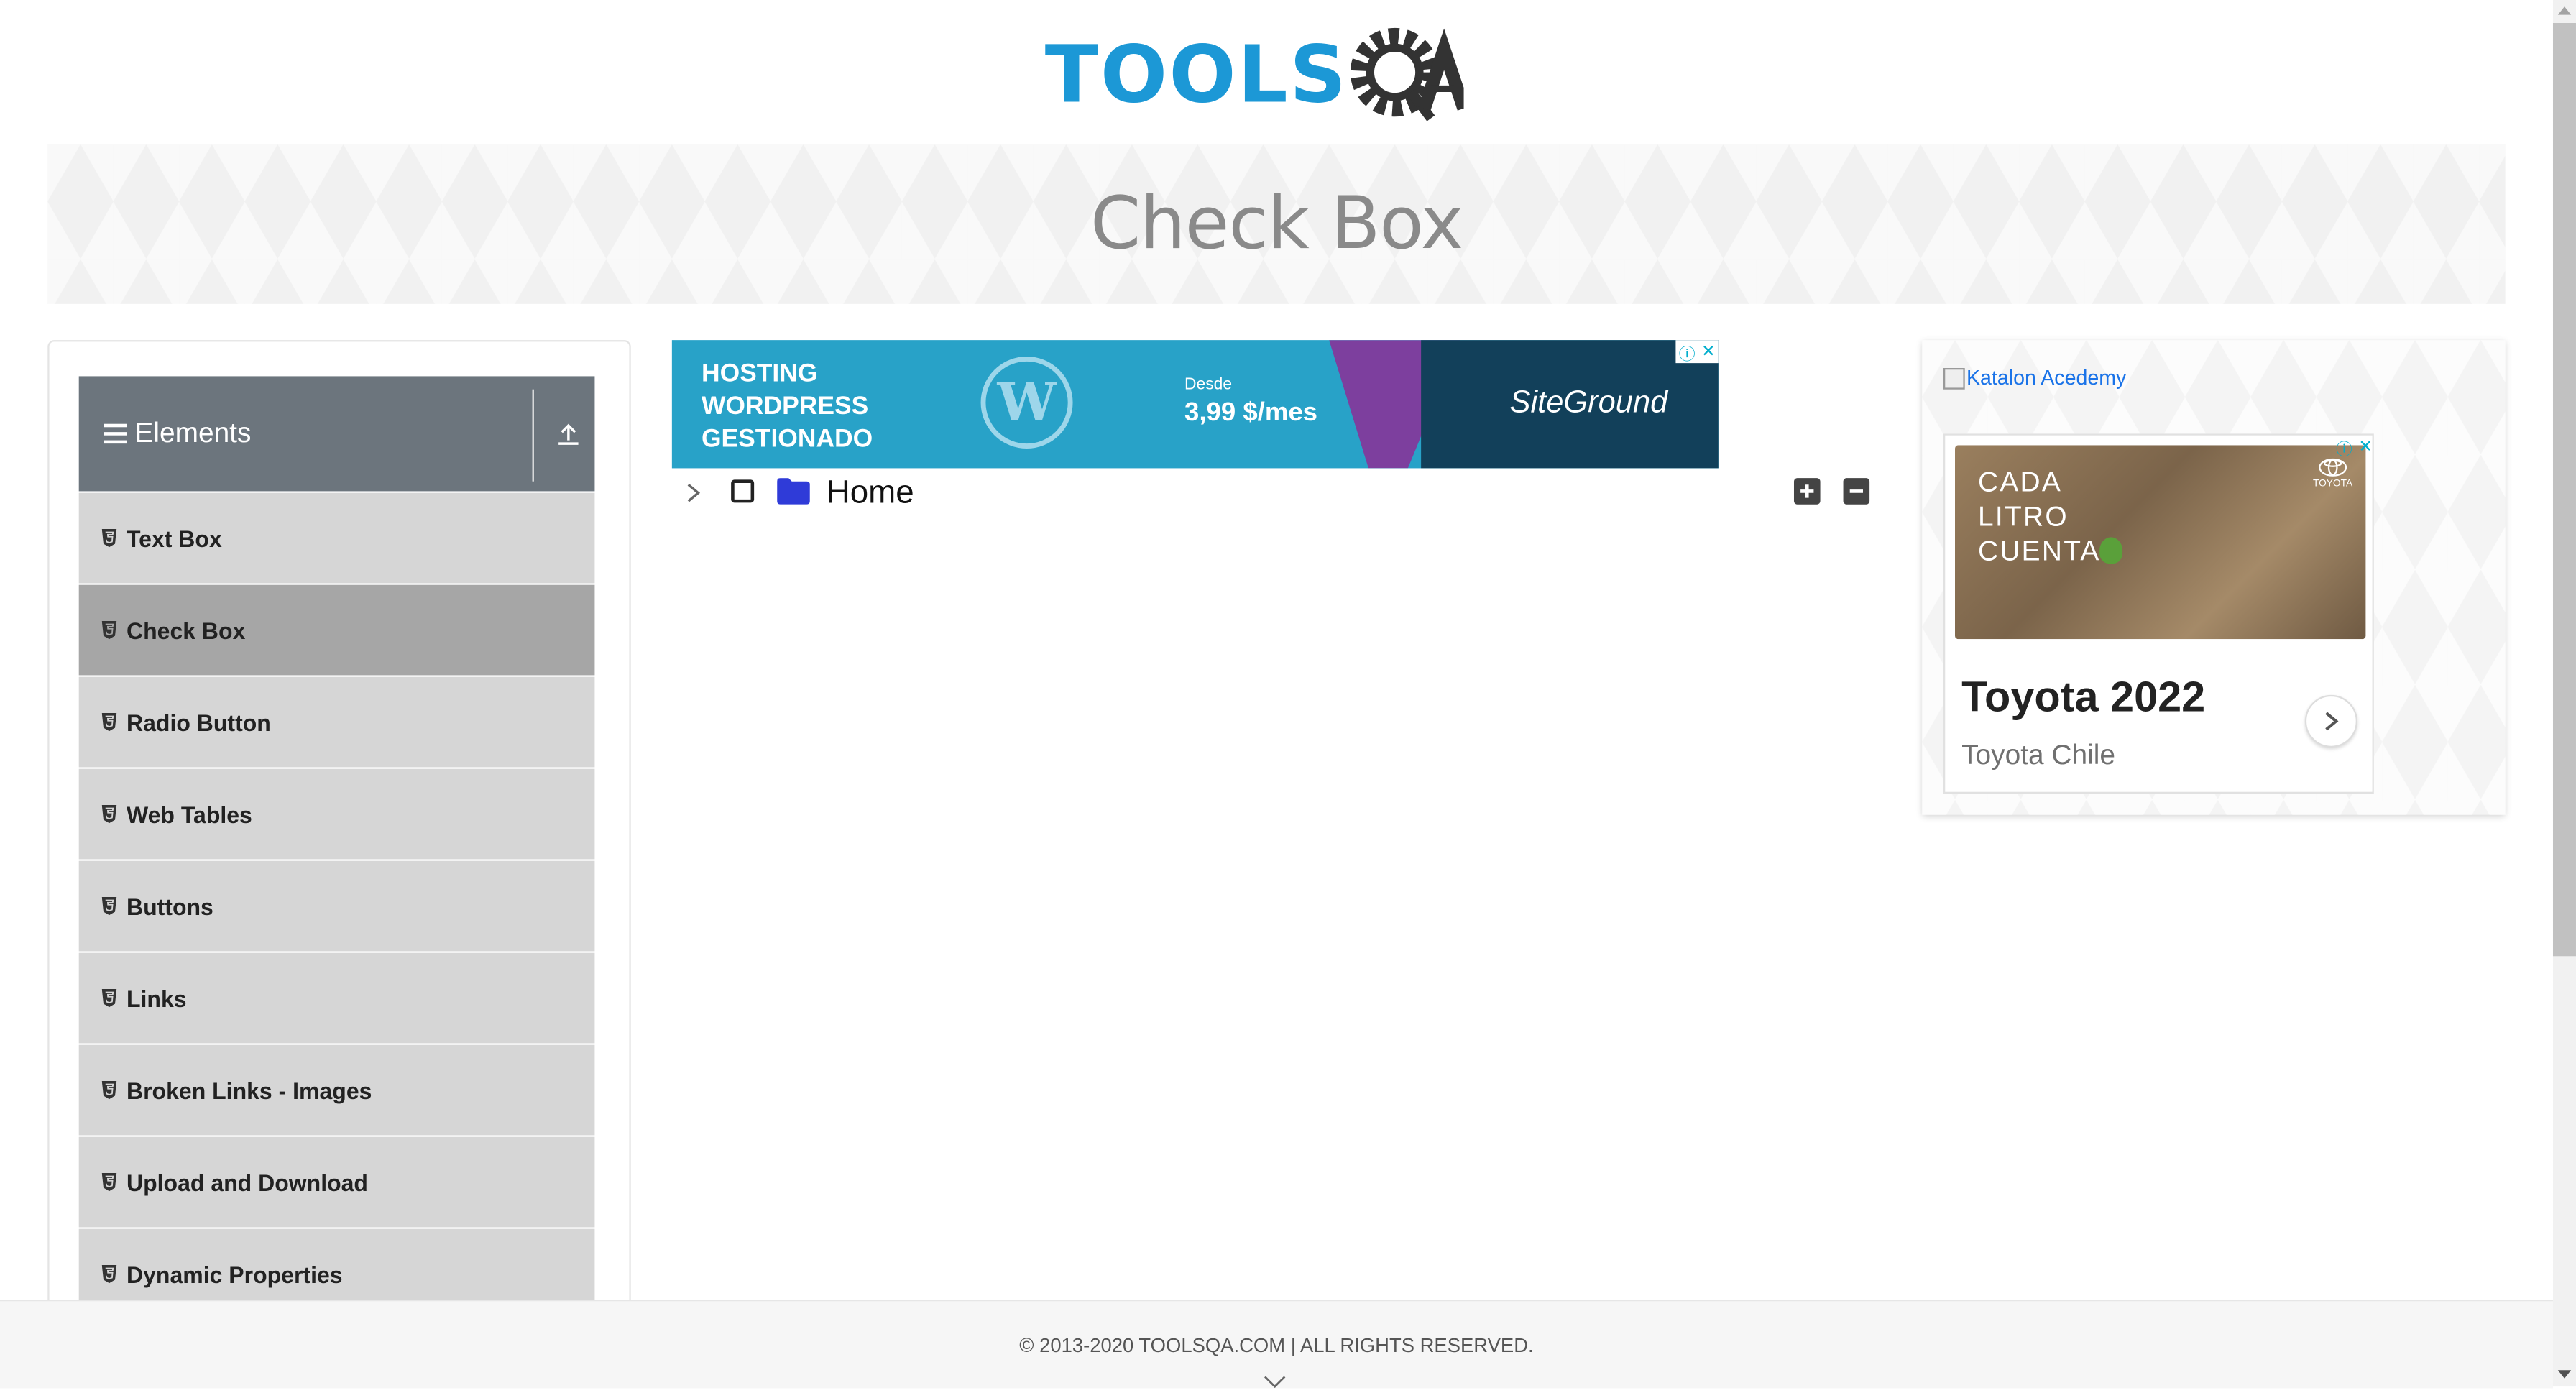 This screenshot has height=1398, width=2576. I want to click on page-banner: Check Box, so click(1276, 224).